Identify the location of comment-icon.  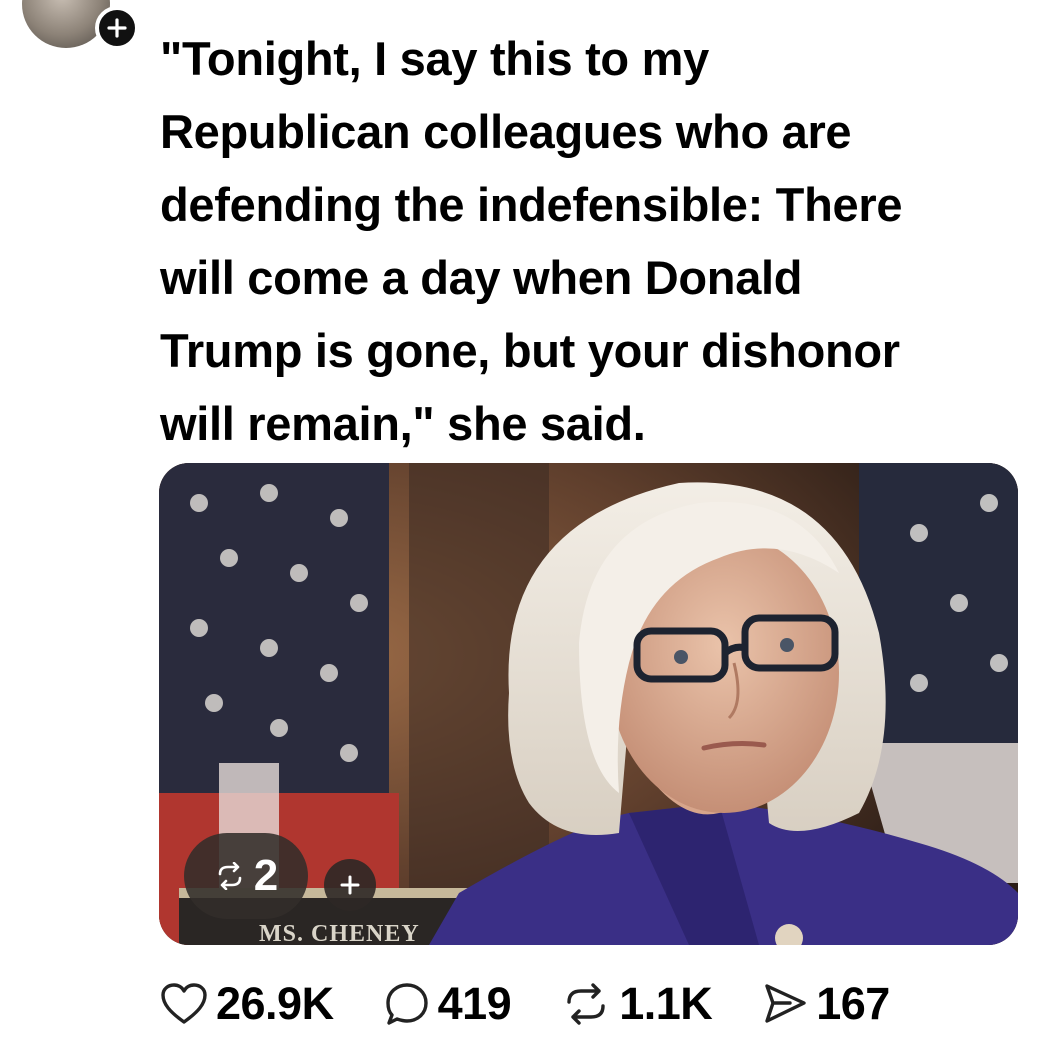
(406, 1004).